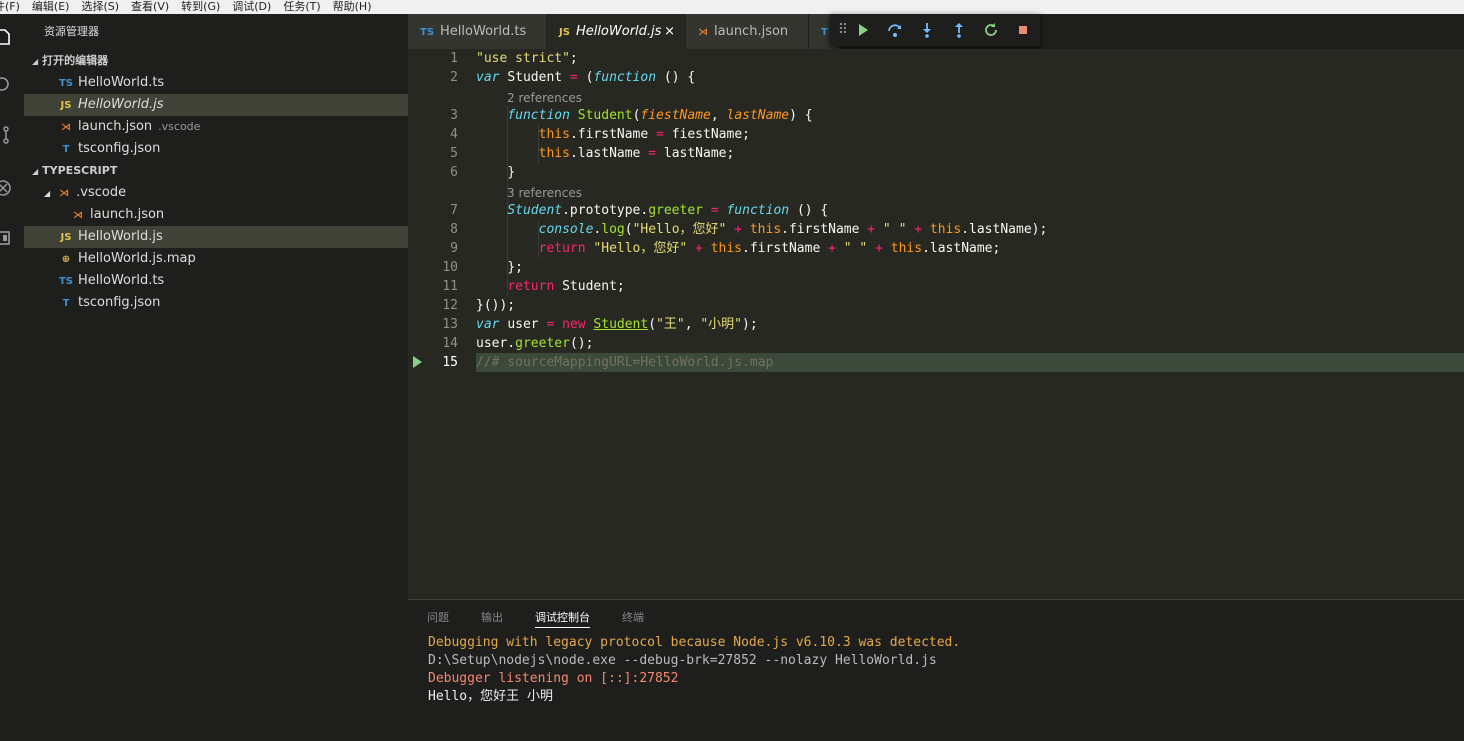 Image resolution: width=1464 pixels, height=741 pixels. Describe the element at coordinates (51, 6) in the screenshot. I see `menu-edit: 编辑(E)` at that location.